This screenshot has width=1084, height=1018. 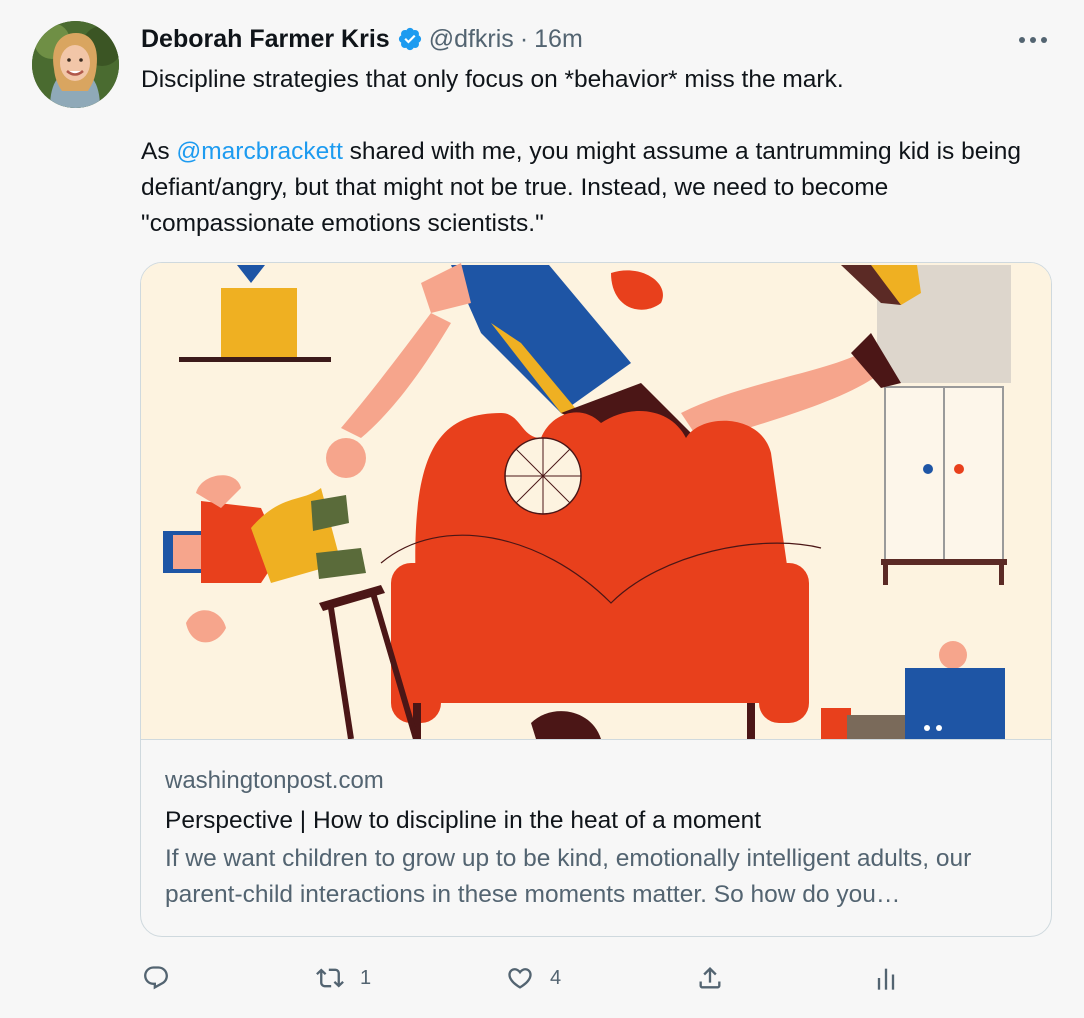 What do you see at coordinates (471, 39) in the screenshot?
I see `author-handle: @dfkris` at bounding box center [471, 39].